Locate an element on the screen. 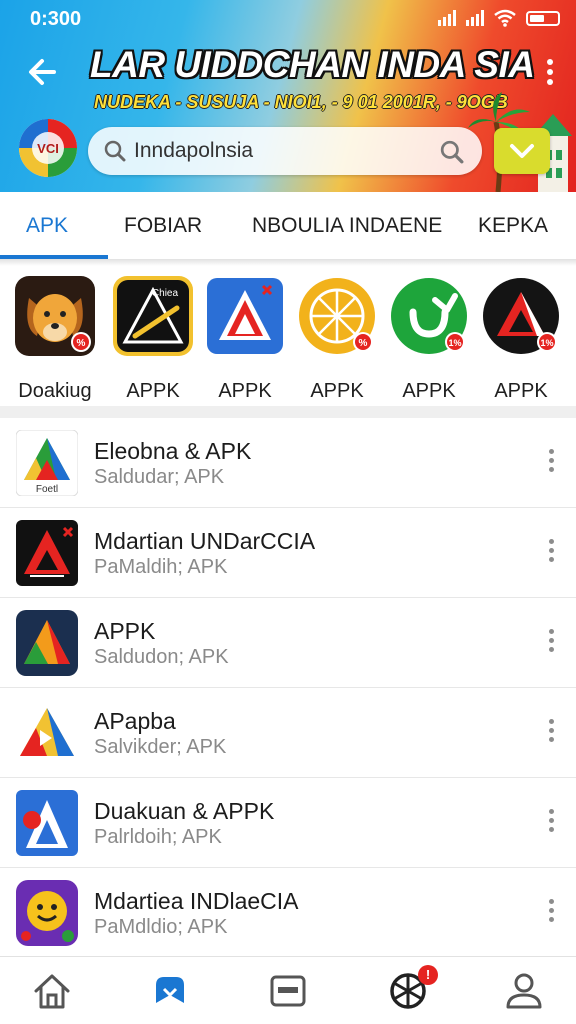  globe-app-icon: % is located at coordinates (337, 316).